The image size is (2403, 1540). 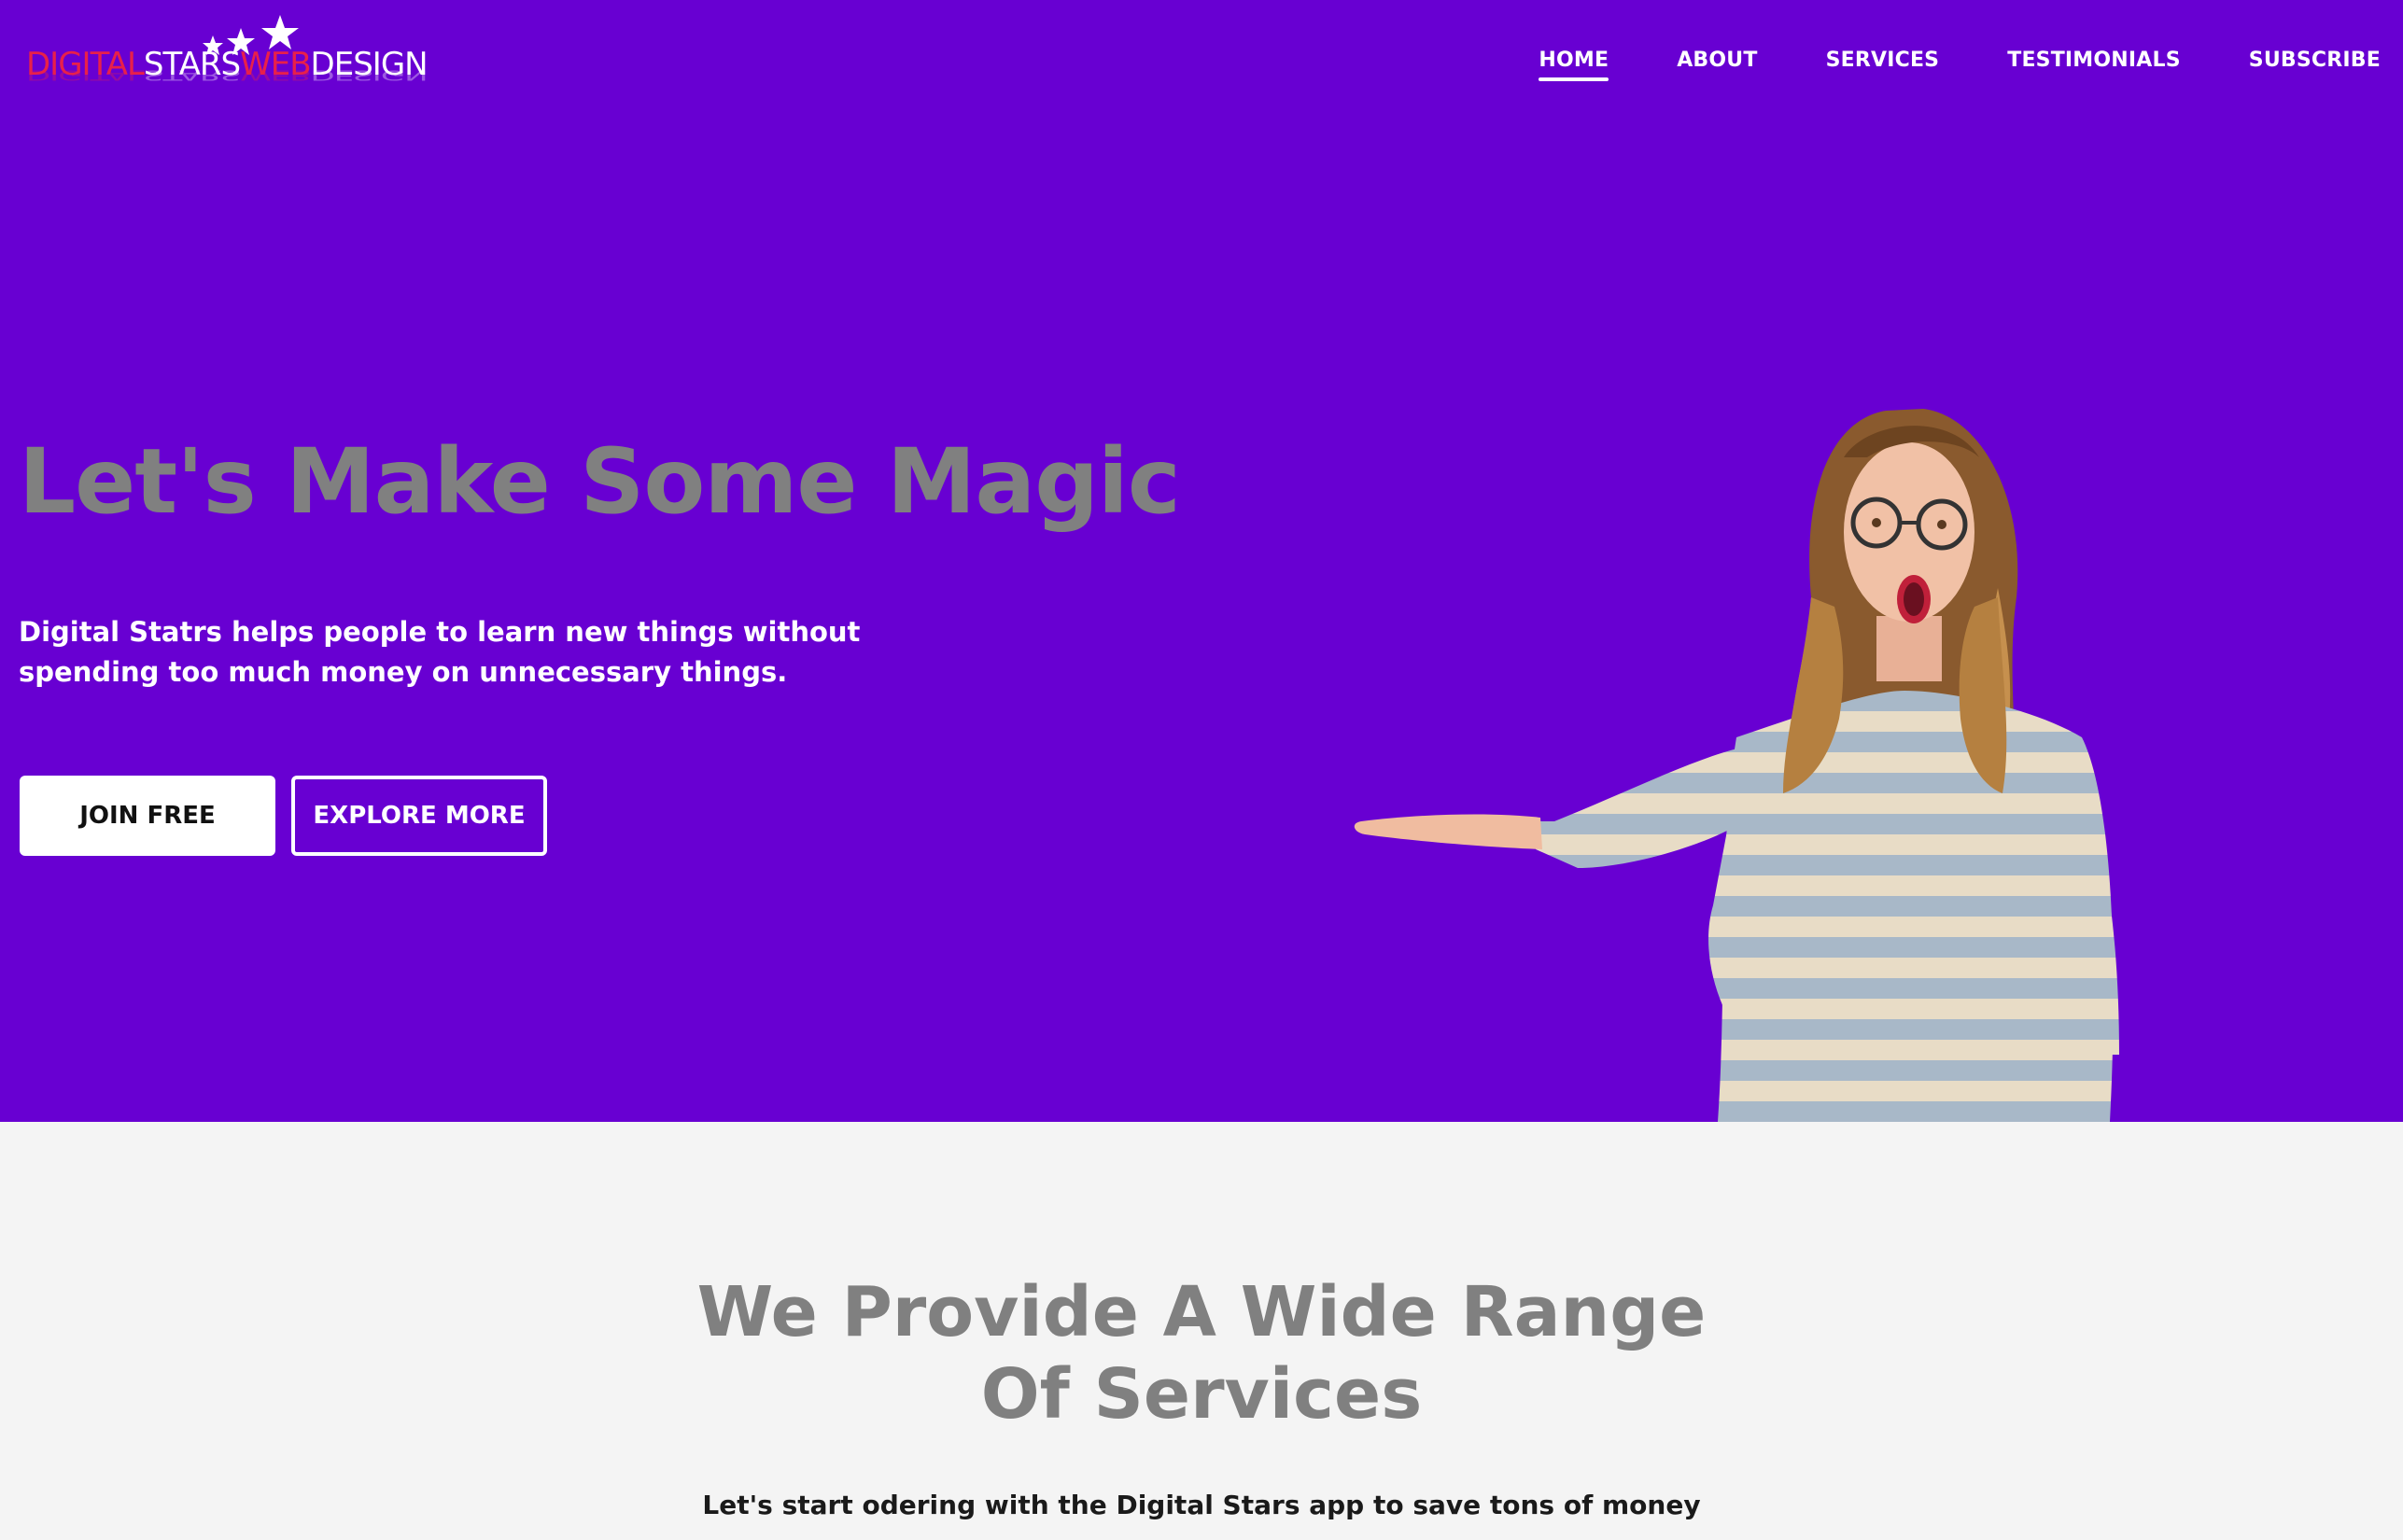 I want to click on logo-reflection: DIGITALSTARSWEBDESIGN, so click(x=227, y=75).